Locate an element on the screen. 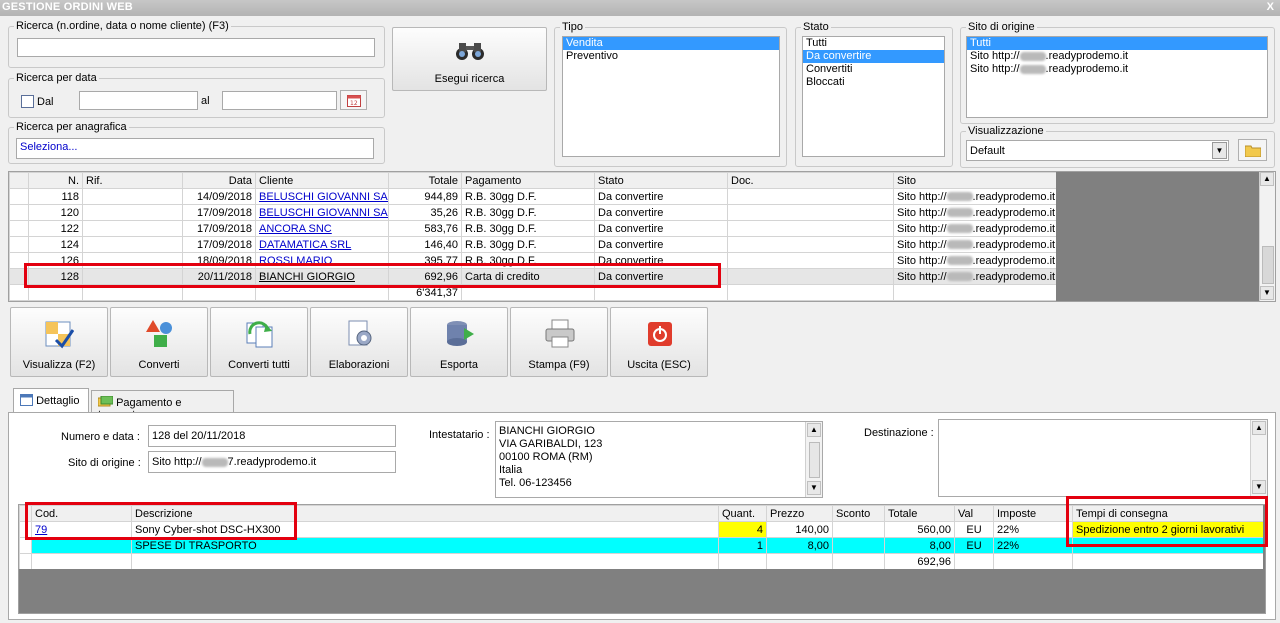  item-quant: 1 is located at coordinates (742, 545).